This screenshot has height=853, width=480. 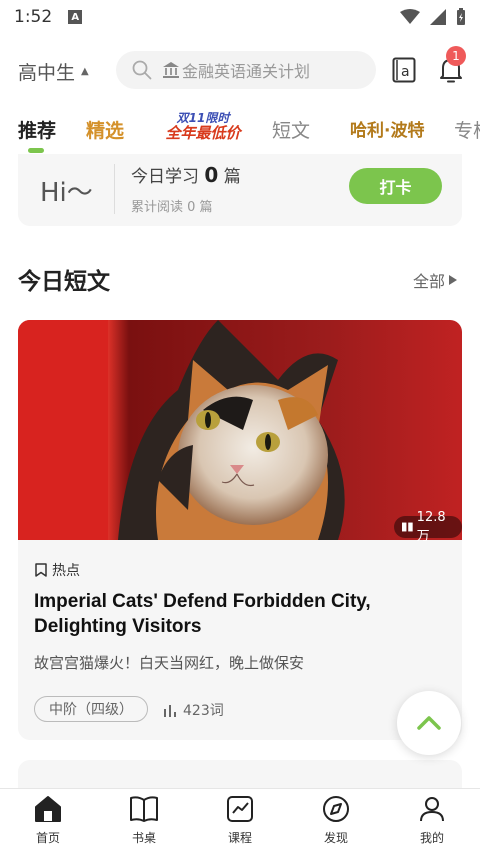 I want to click on notification-badge: 1, so click(x=456, y=56).